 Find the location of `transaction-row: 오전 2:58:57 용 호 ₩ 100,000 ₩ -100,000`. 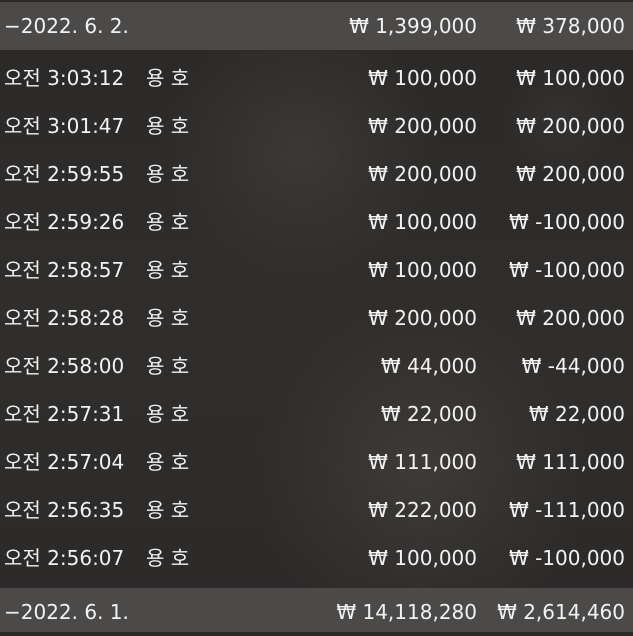

transaction-row: 오전 2:58:57 용 호 ₩ 100,000 ₩ -100,000 is located at coordinates (316, 270).